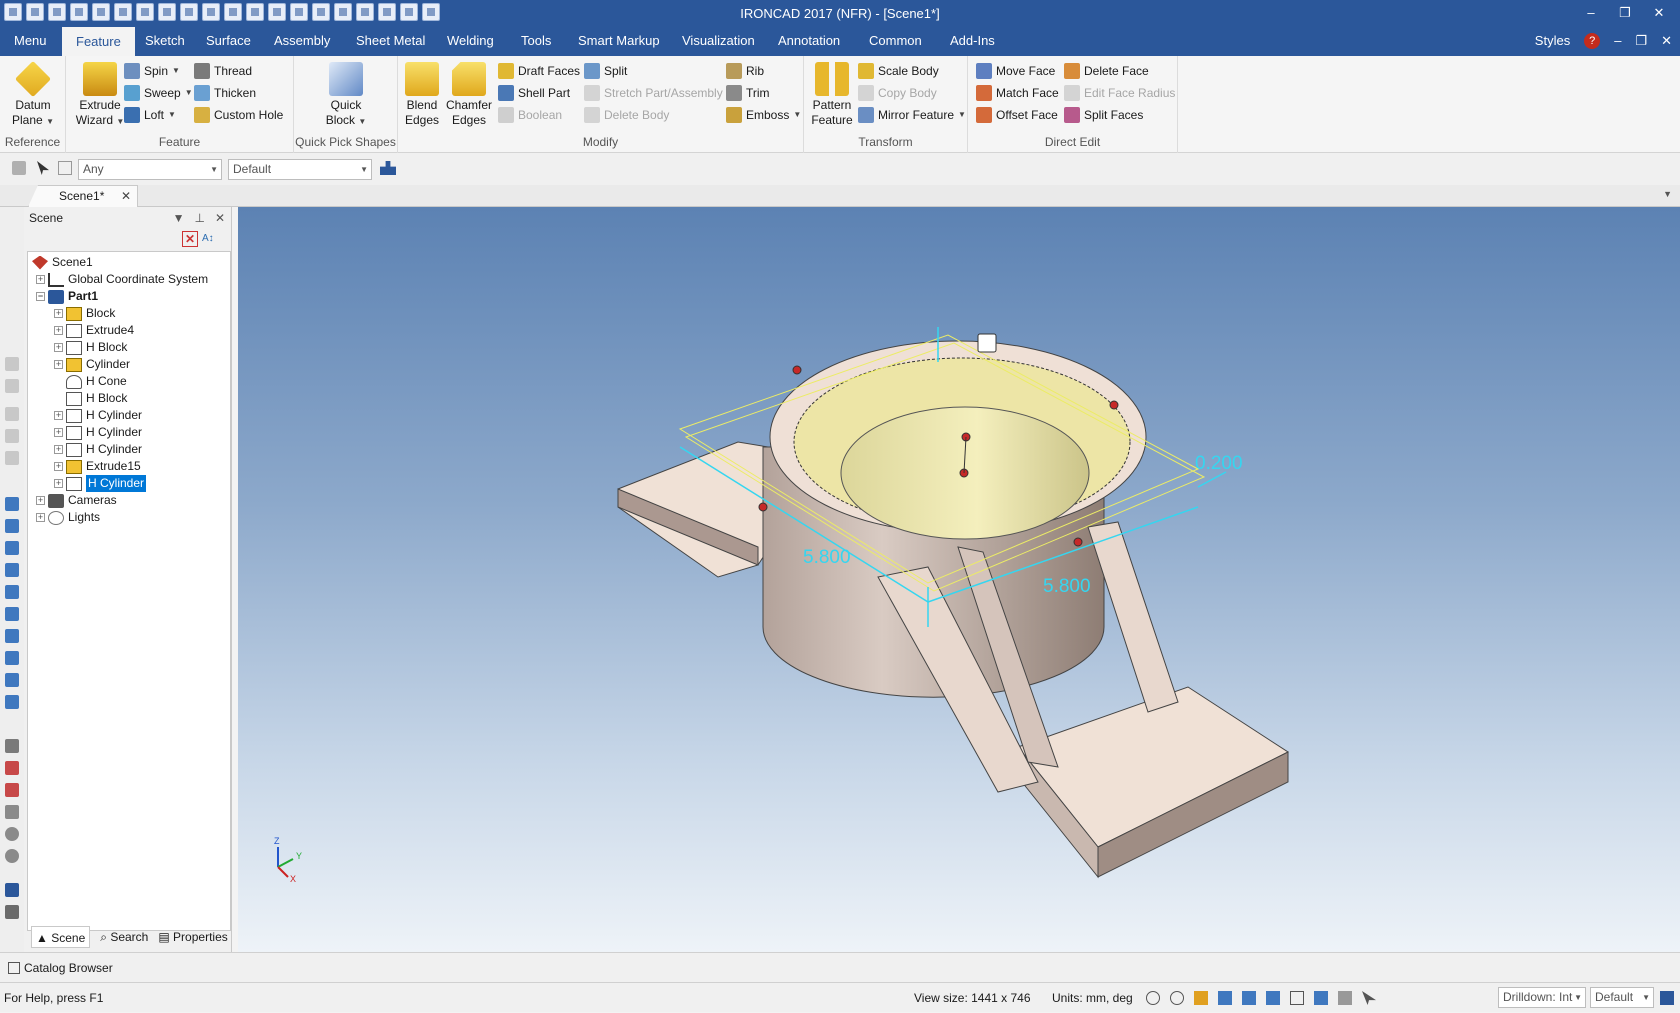 The width and height of the screenshot is (1680, 1013). Describe the element at coordinates (126, 196) in the screenshot. I see `close-tab-icon: ✕` at that location.